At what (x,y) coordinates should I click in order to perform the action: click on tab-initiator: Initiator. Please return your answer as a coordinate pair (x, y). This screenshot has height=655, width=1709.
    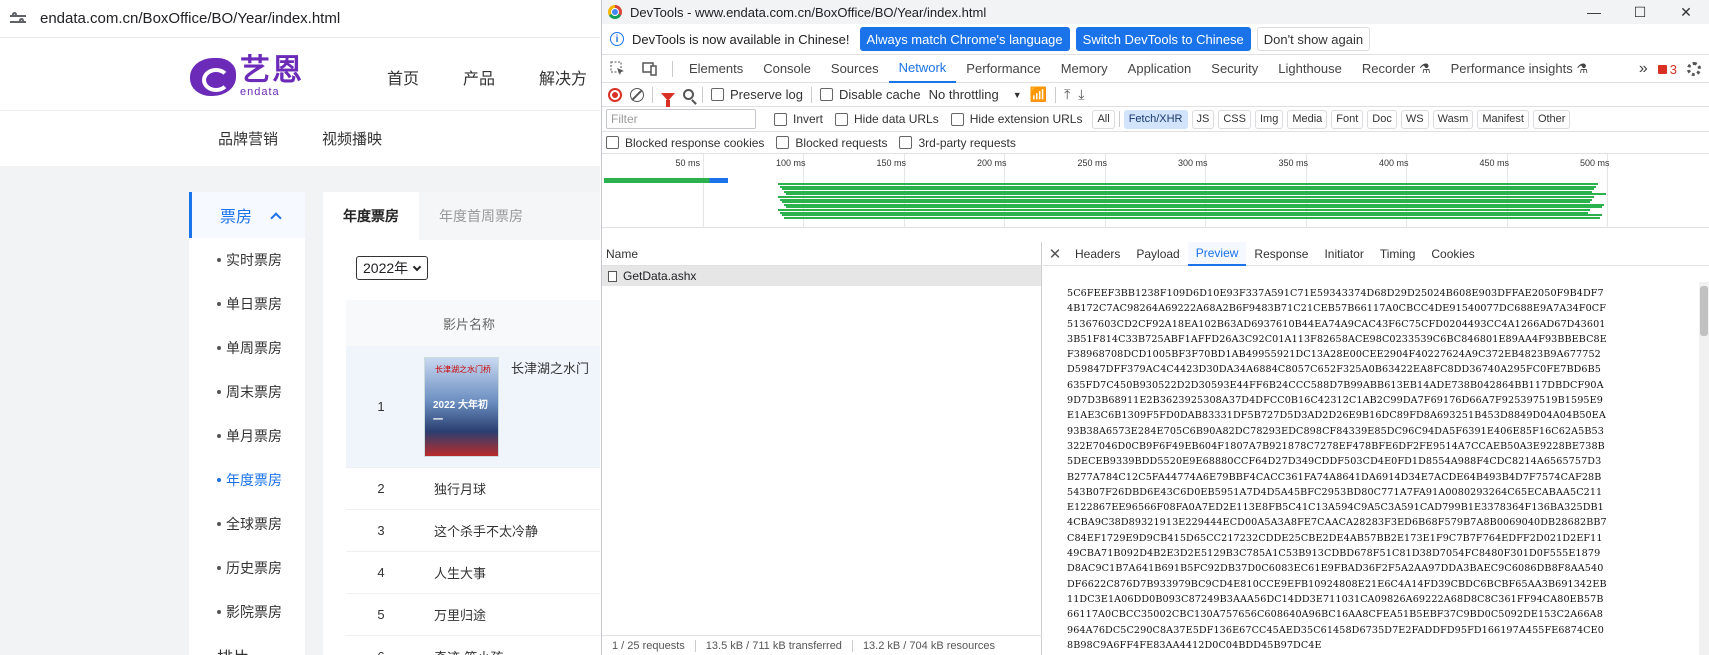
    Looking at the image, I should click on (1343, 254).